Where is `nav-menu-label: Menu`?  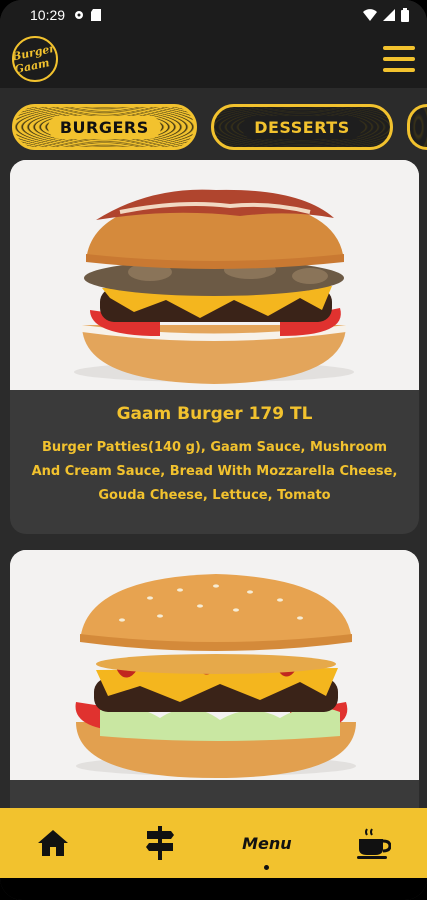 nav-menu-label: Menu is located at coordinates (267, 843).